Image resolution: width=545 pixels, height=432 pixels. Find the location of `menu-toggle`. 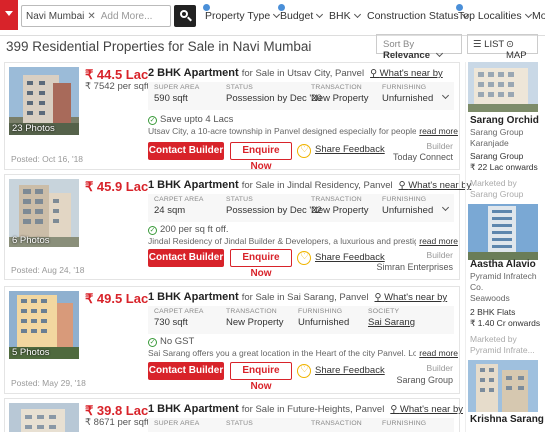

menu-toggle is located at coordinates (9, 15).